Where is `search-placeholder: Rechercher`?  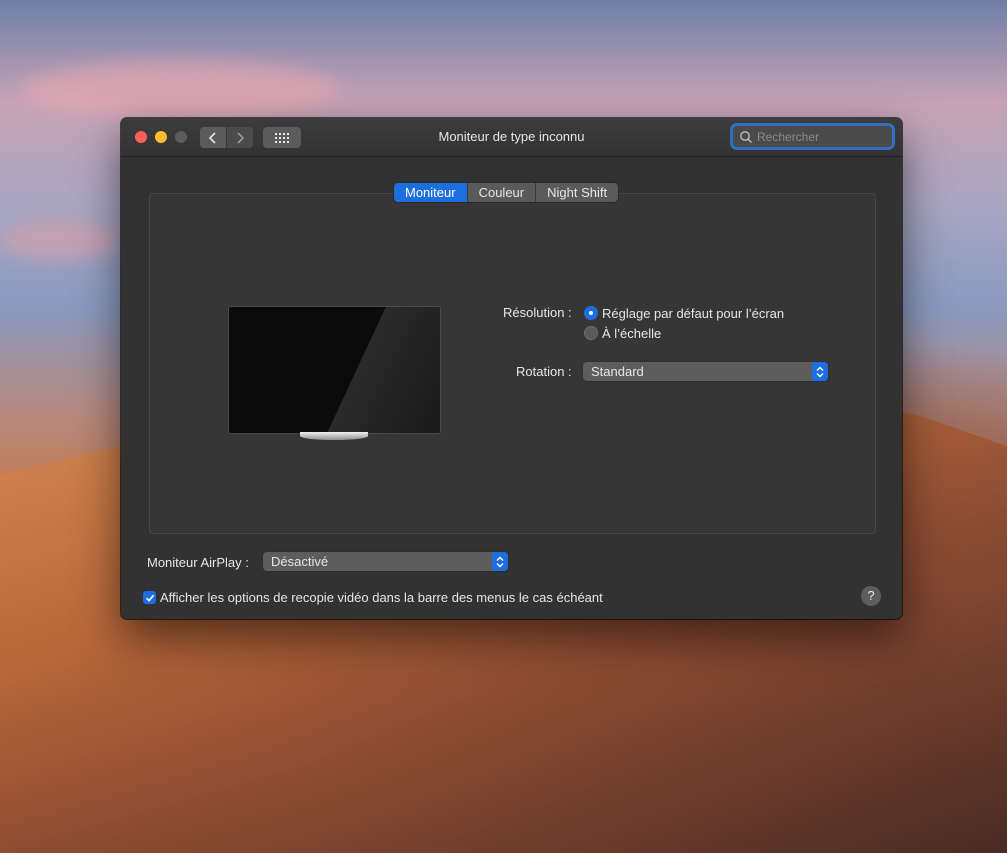 search-placeholder: Rechercher is located at coordinates (788, 136).